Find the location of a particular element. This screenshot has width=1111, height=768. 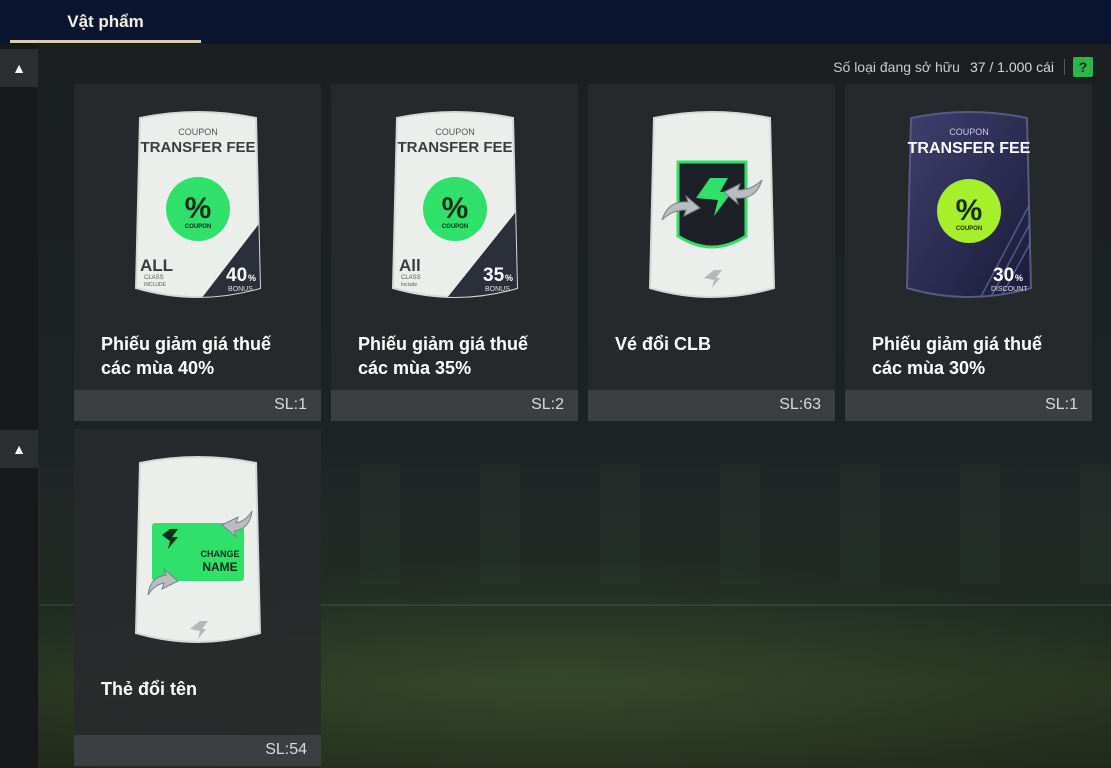

top-bar: Vật phẩm is located at coordinates (555, 22).